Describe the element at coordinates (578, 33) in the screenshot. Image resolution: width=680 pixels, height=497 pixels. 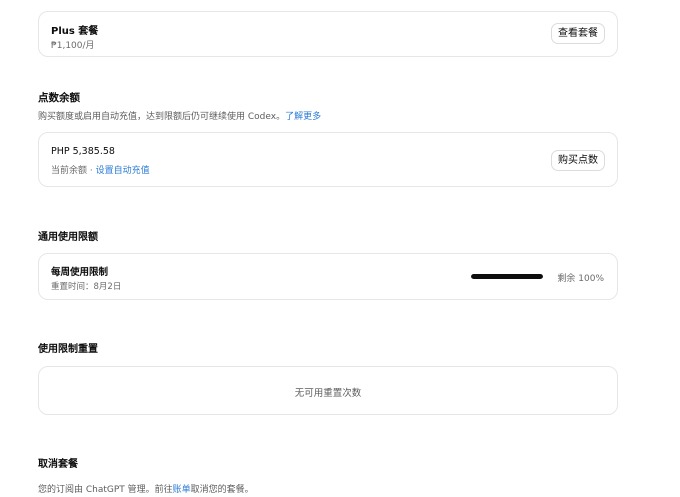
I see `view-plan-button: 查看套餐` at that location.